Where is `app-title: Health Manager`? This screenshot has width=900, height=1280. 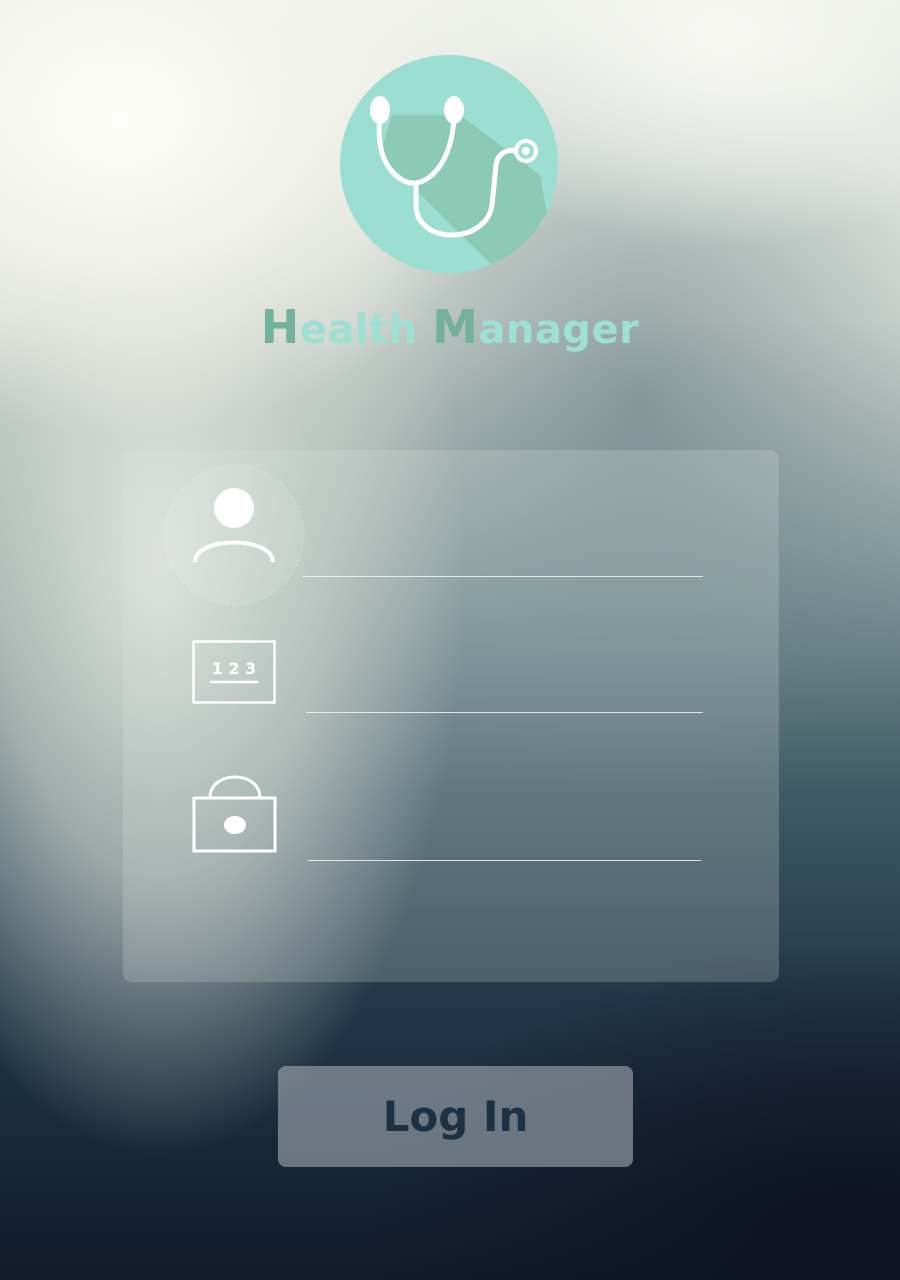 app-title: Health Manager is located at coordinates (450, 327).